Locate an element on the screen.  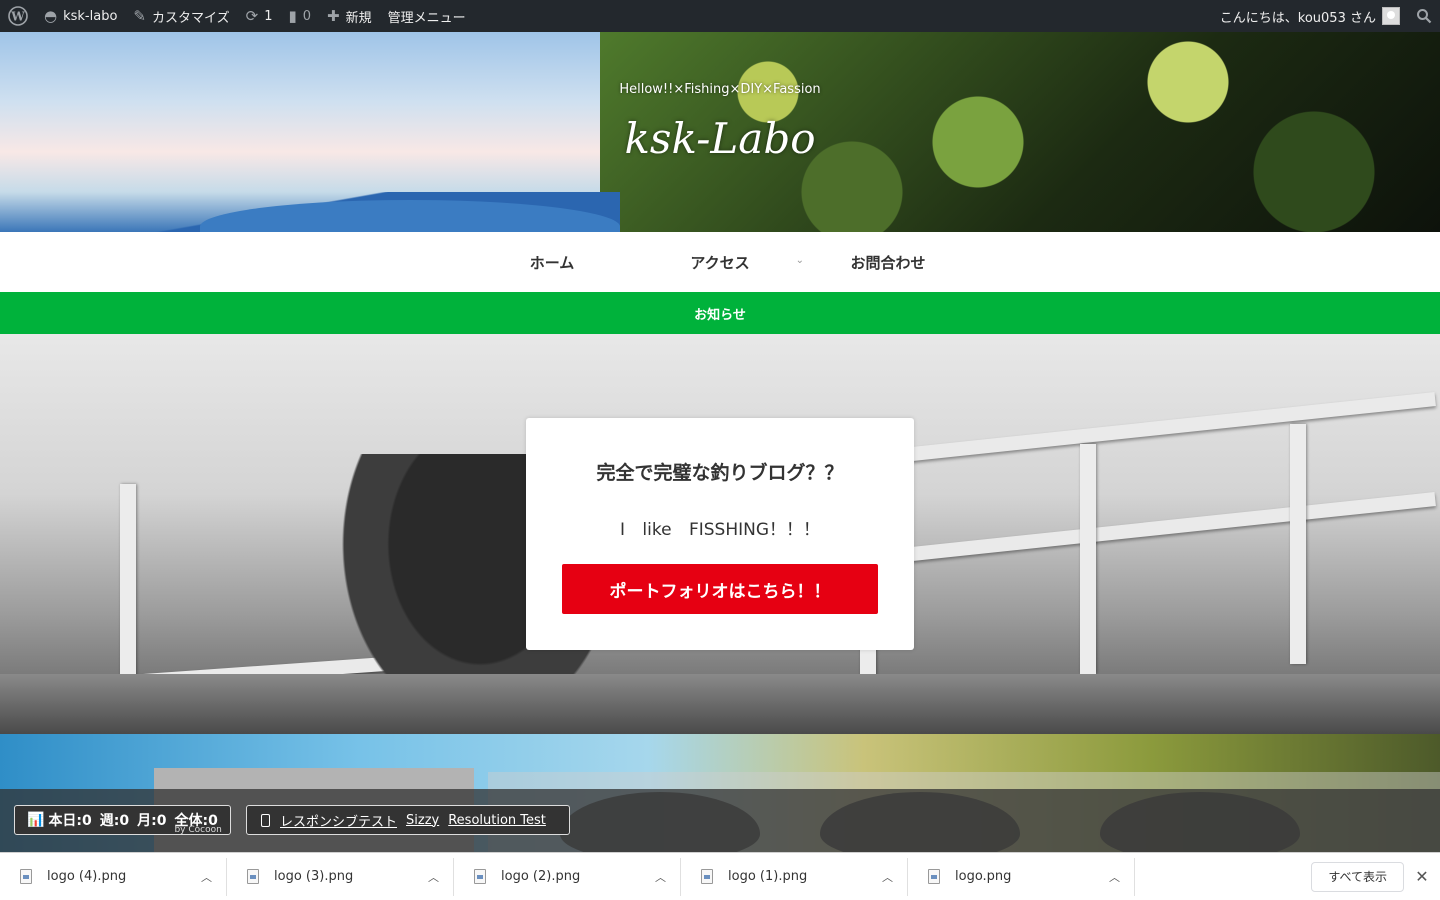
svg-text: W is located at coordinates (17, 17).